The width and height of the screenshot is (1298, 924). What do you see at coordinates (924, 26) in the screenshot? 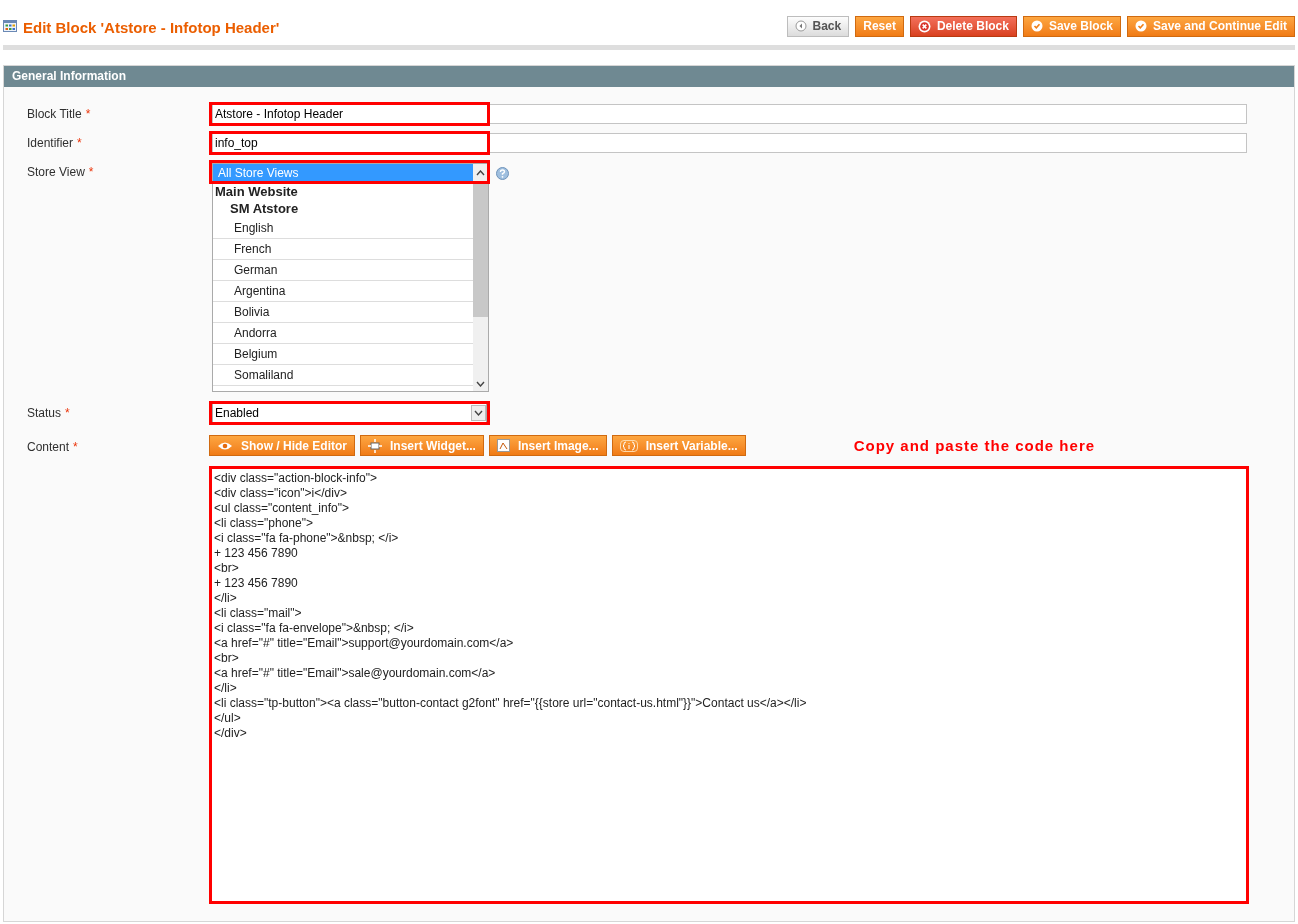
I see `close-icon` at bounding box center [924, 26].